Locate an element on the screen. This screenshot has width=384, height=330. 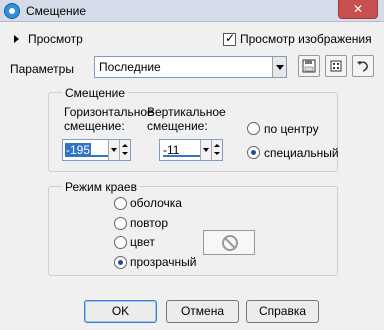
edge-repeat-label: повтор is located at coordinates (149, 223).